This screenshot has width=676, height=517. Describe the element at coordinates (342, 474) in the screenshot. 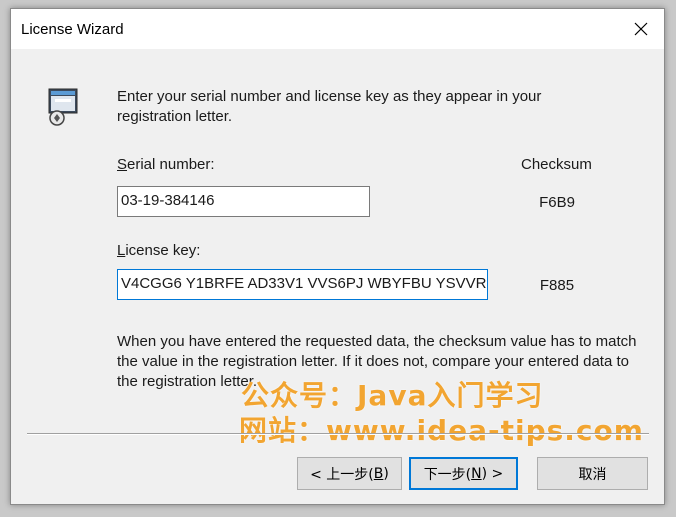

I see `back-button-label: < 上一步(` at that location.